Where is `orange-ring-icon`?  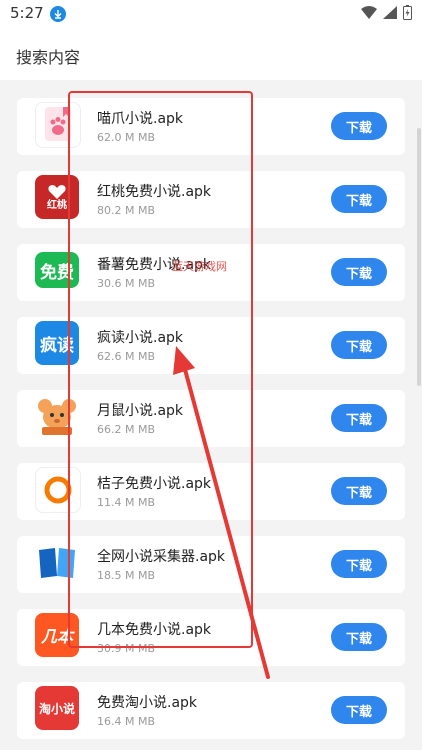 orange-ring-icon is located at coordinates (58, 490).